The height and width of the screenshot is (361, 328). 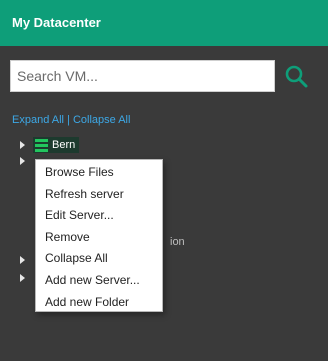 What do you see at coordinates (99, 303) in the screenshot?
I see `menu-item-add-new-folder: Add new Folder` at bounding box center [99, 303].